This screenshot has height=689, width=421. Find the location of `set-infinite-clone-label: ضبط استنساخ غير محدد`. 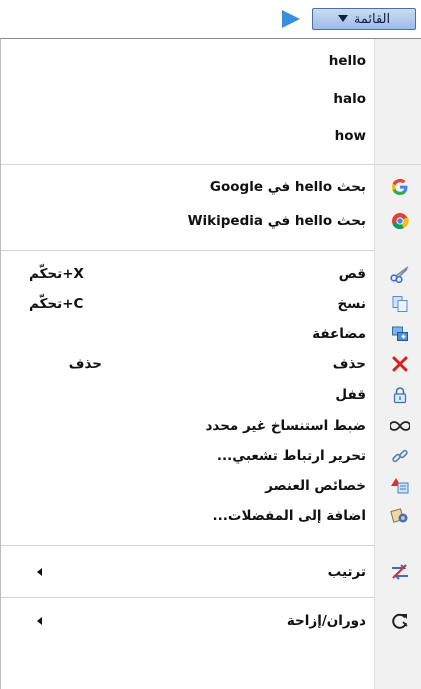

set-infinite-clone-label: ضبط استنساخ غير محدد is located at coordinates (285, 426).